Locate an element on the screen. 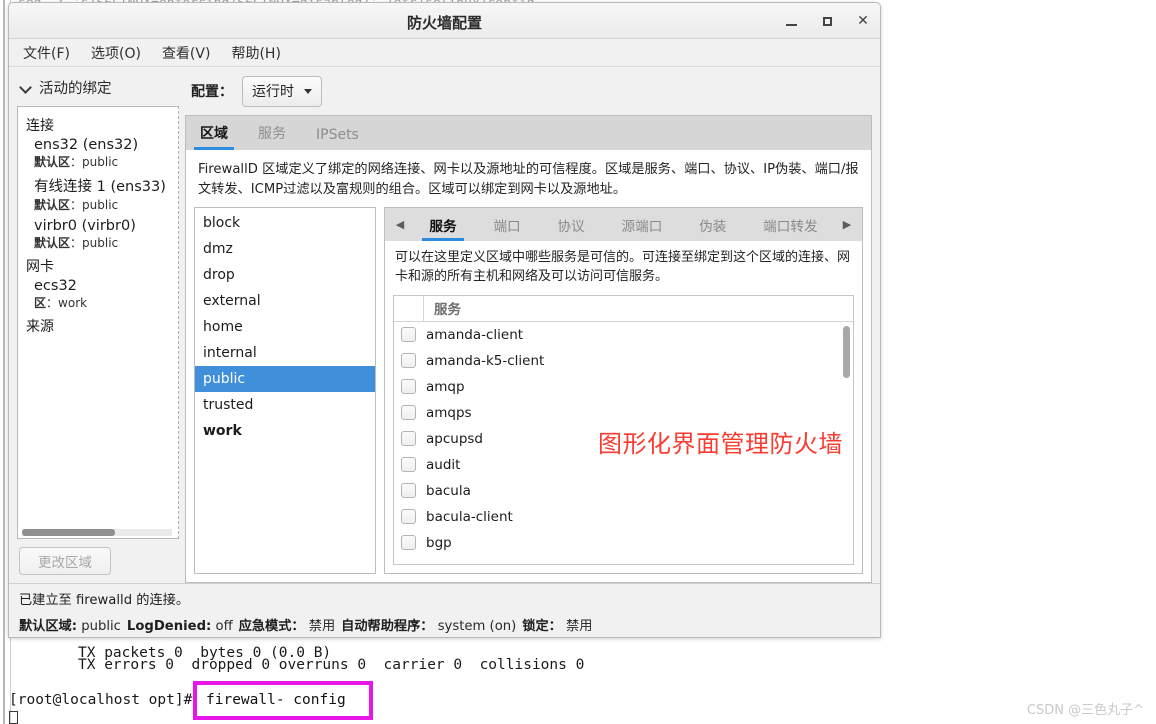  table-row: bacula-client is located at coordinates (623, 517).